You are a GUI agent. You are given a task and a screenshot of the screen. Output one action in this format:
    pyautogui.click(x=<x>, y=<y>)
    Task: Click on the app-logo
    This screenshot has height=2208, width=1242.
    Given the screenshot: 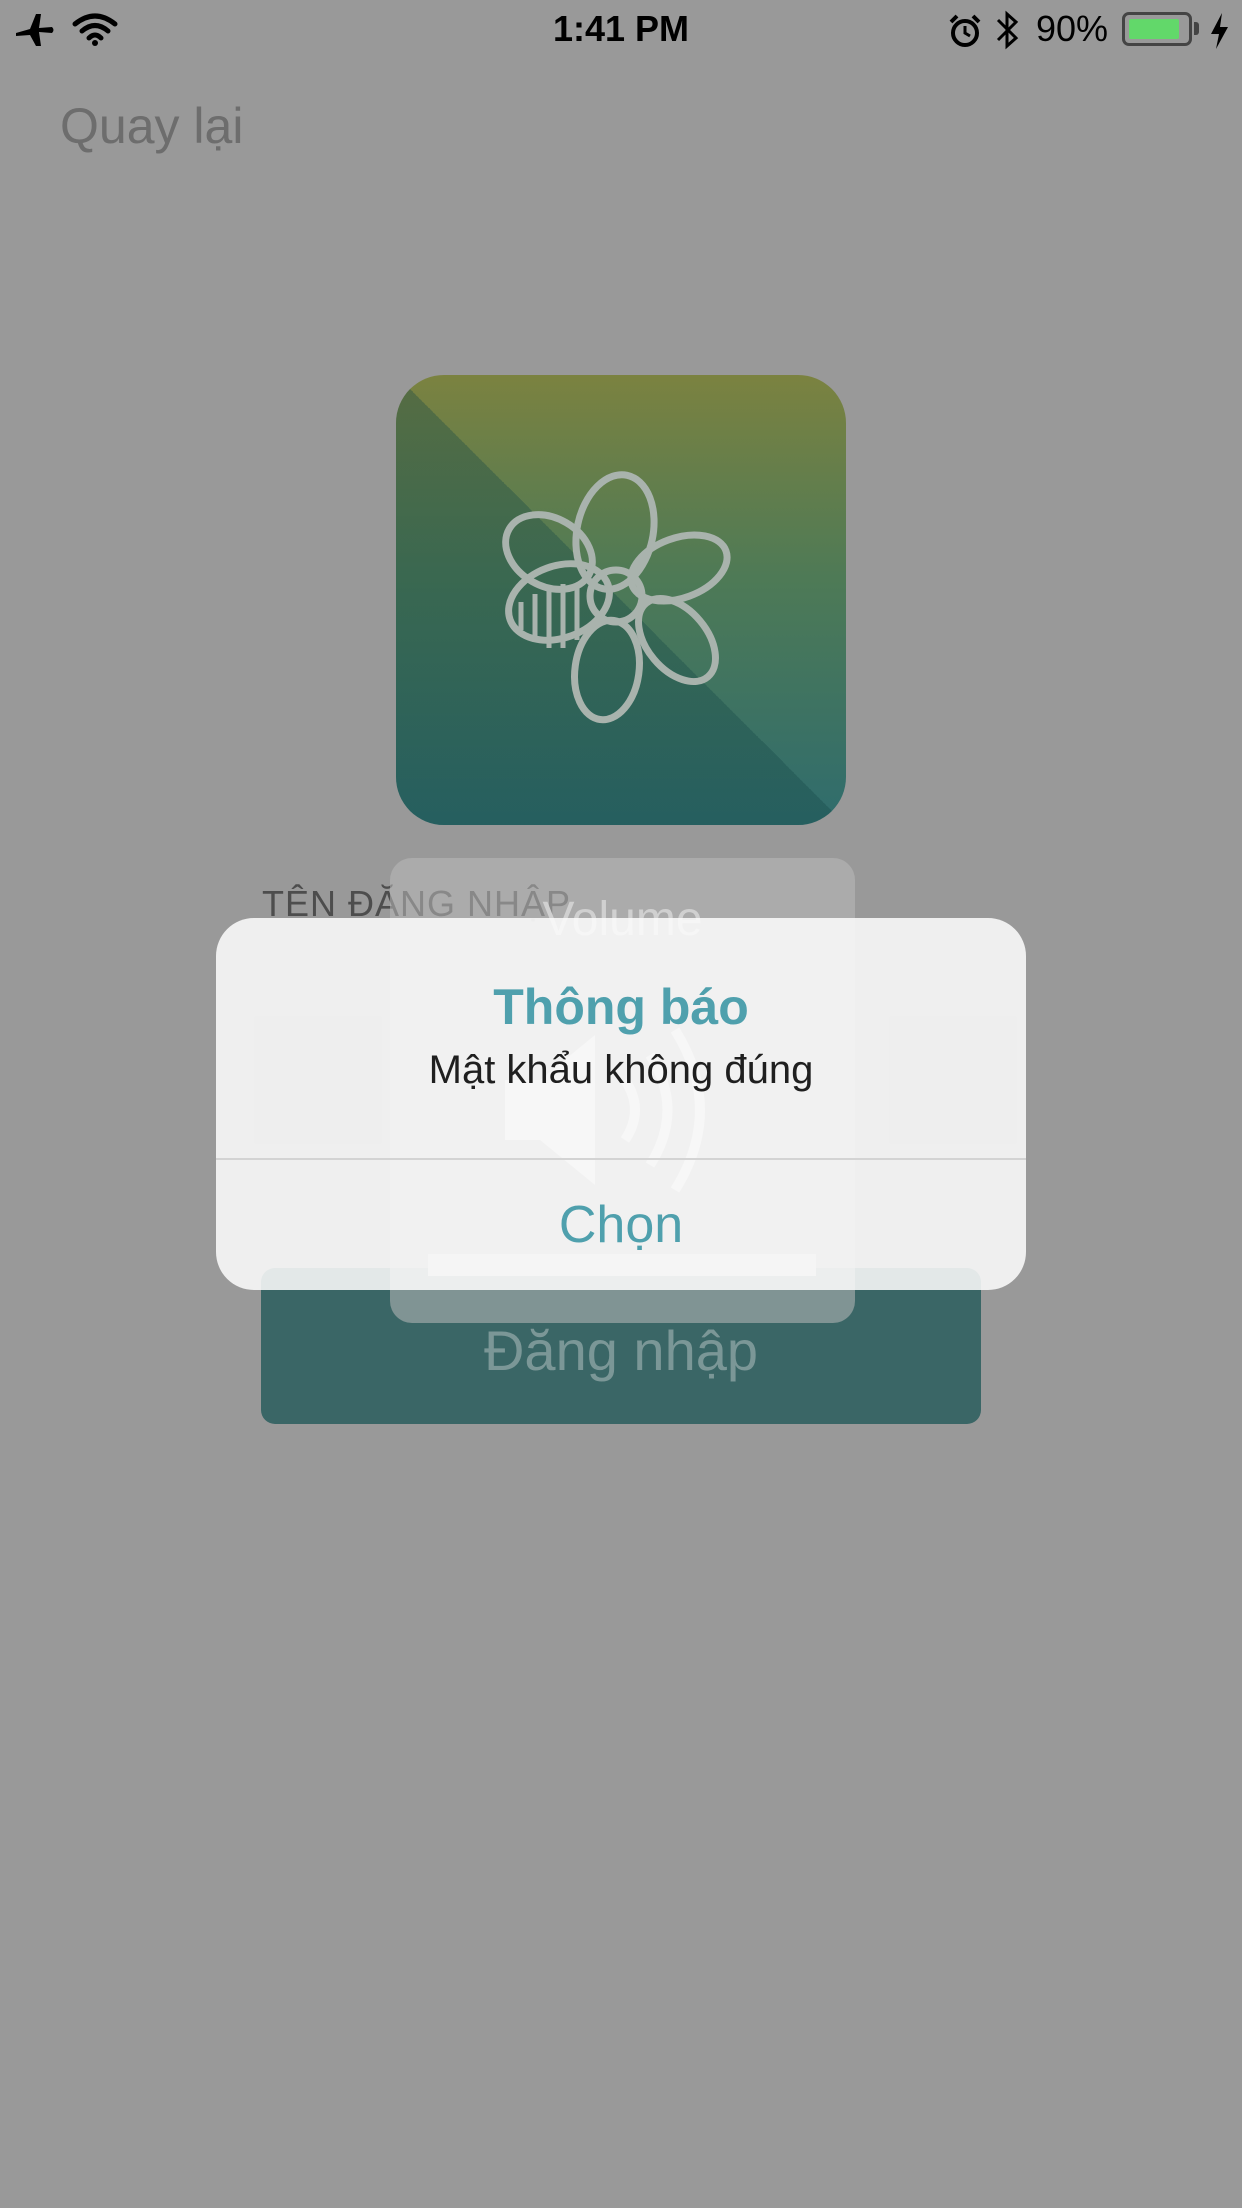 What is the action you would take?
    pyautogui.click(x=621, y=600)
    